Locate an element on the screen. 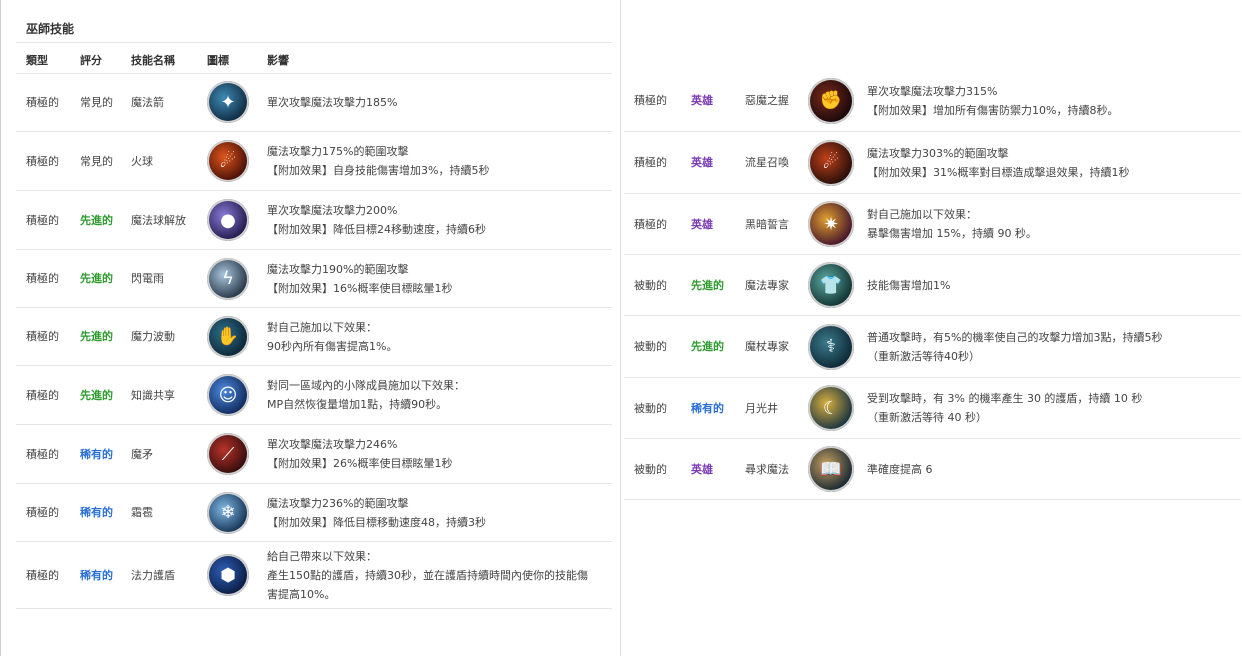  effect-line: 【附加效果】降低目標24移動速度，持續6秒 is located at coordinates (376, 229).